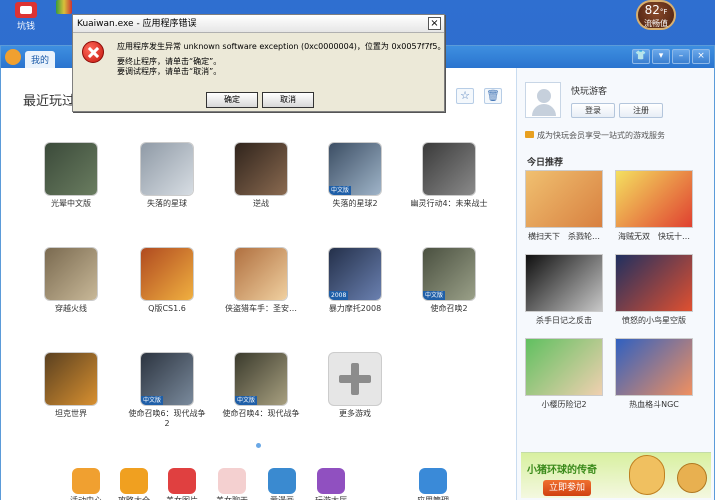 This screenshot has width=715, height=500. I want to click on member-note: 成为快玩会员享受一站式的游戏服务, so click(595, 135).